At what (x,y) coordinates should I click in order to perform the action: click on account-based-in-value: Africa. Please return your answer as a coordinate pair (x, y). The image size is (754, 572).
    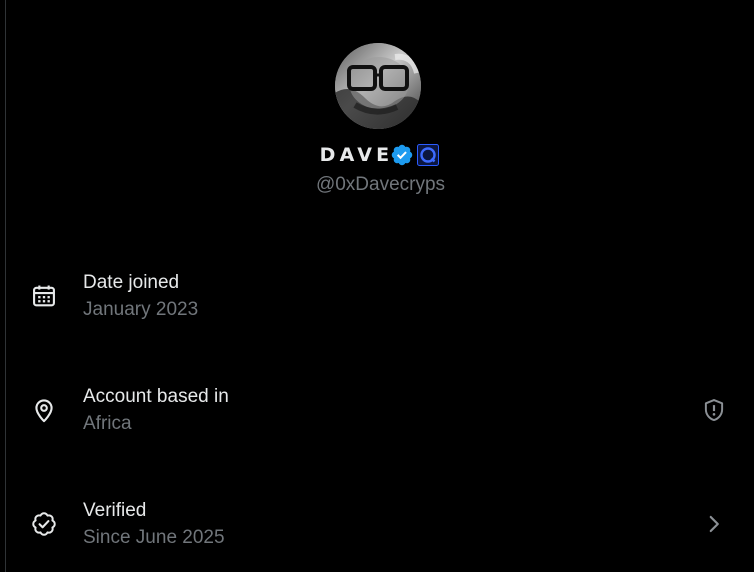
    Looking at the image, I should click on (107, 423).